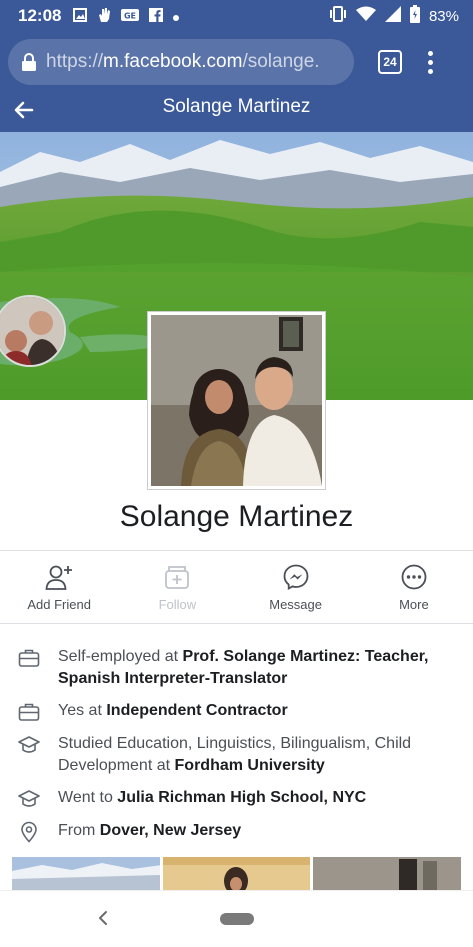 The height and width of the screenshot is (947, 473). What do you see at coordinates (241, 797) in the screenshot?
I see `school-link: Julia Richman High School, NYC` at bounding box center [241, 797].